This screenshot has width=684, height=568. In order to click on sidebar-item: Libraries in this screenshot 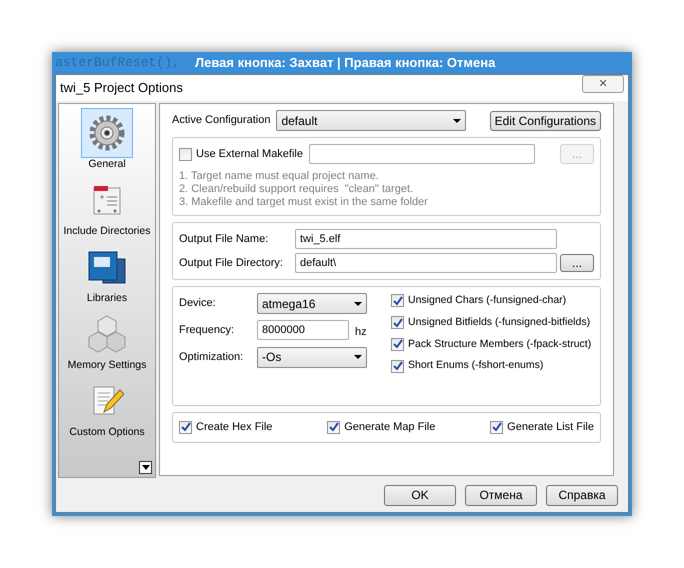, I will do `click(107, 273)`.